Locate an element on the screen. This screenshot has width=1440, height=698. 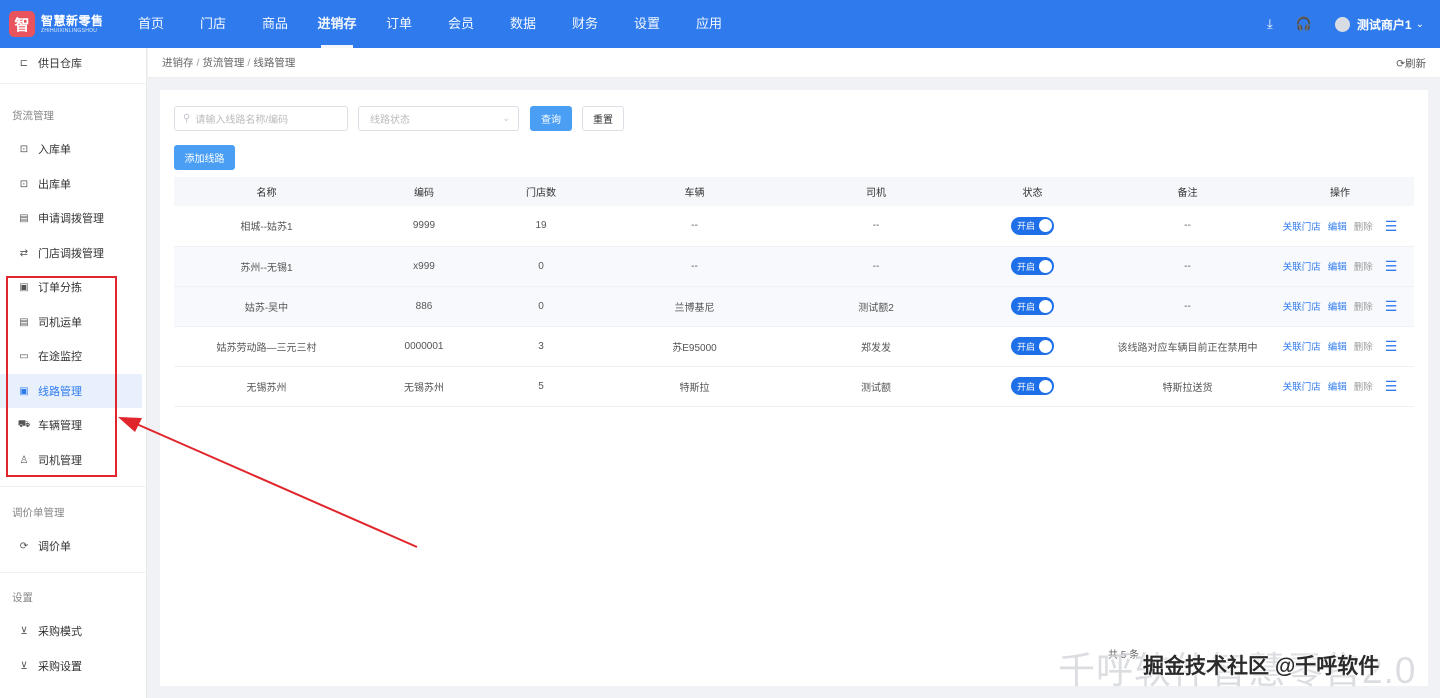
headset-icon: 🎧 is located at coordinates (1304, 24).